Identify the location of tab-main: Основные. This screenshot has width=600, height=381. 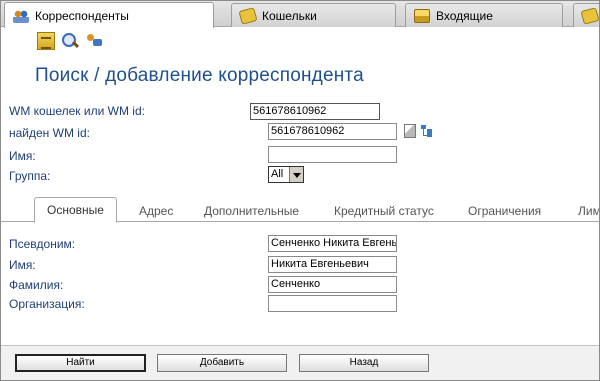
(75, 210).